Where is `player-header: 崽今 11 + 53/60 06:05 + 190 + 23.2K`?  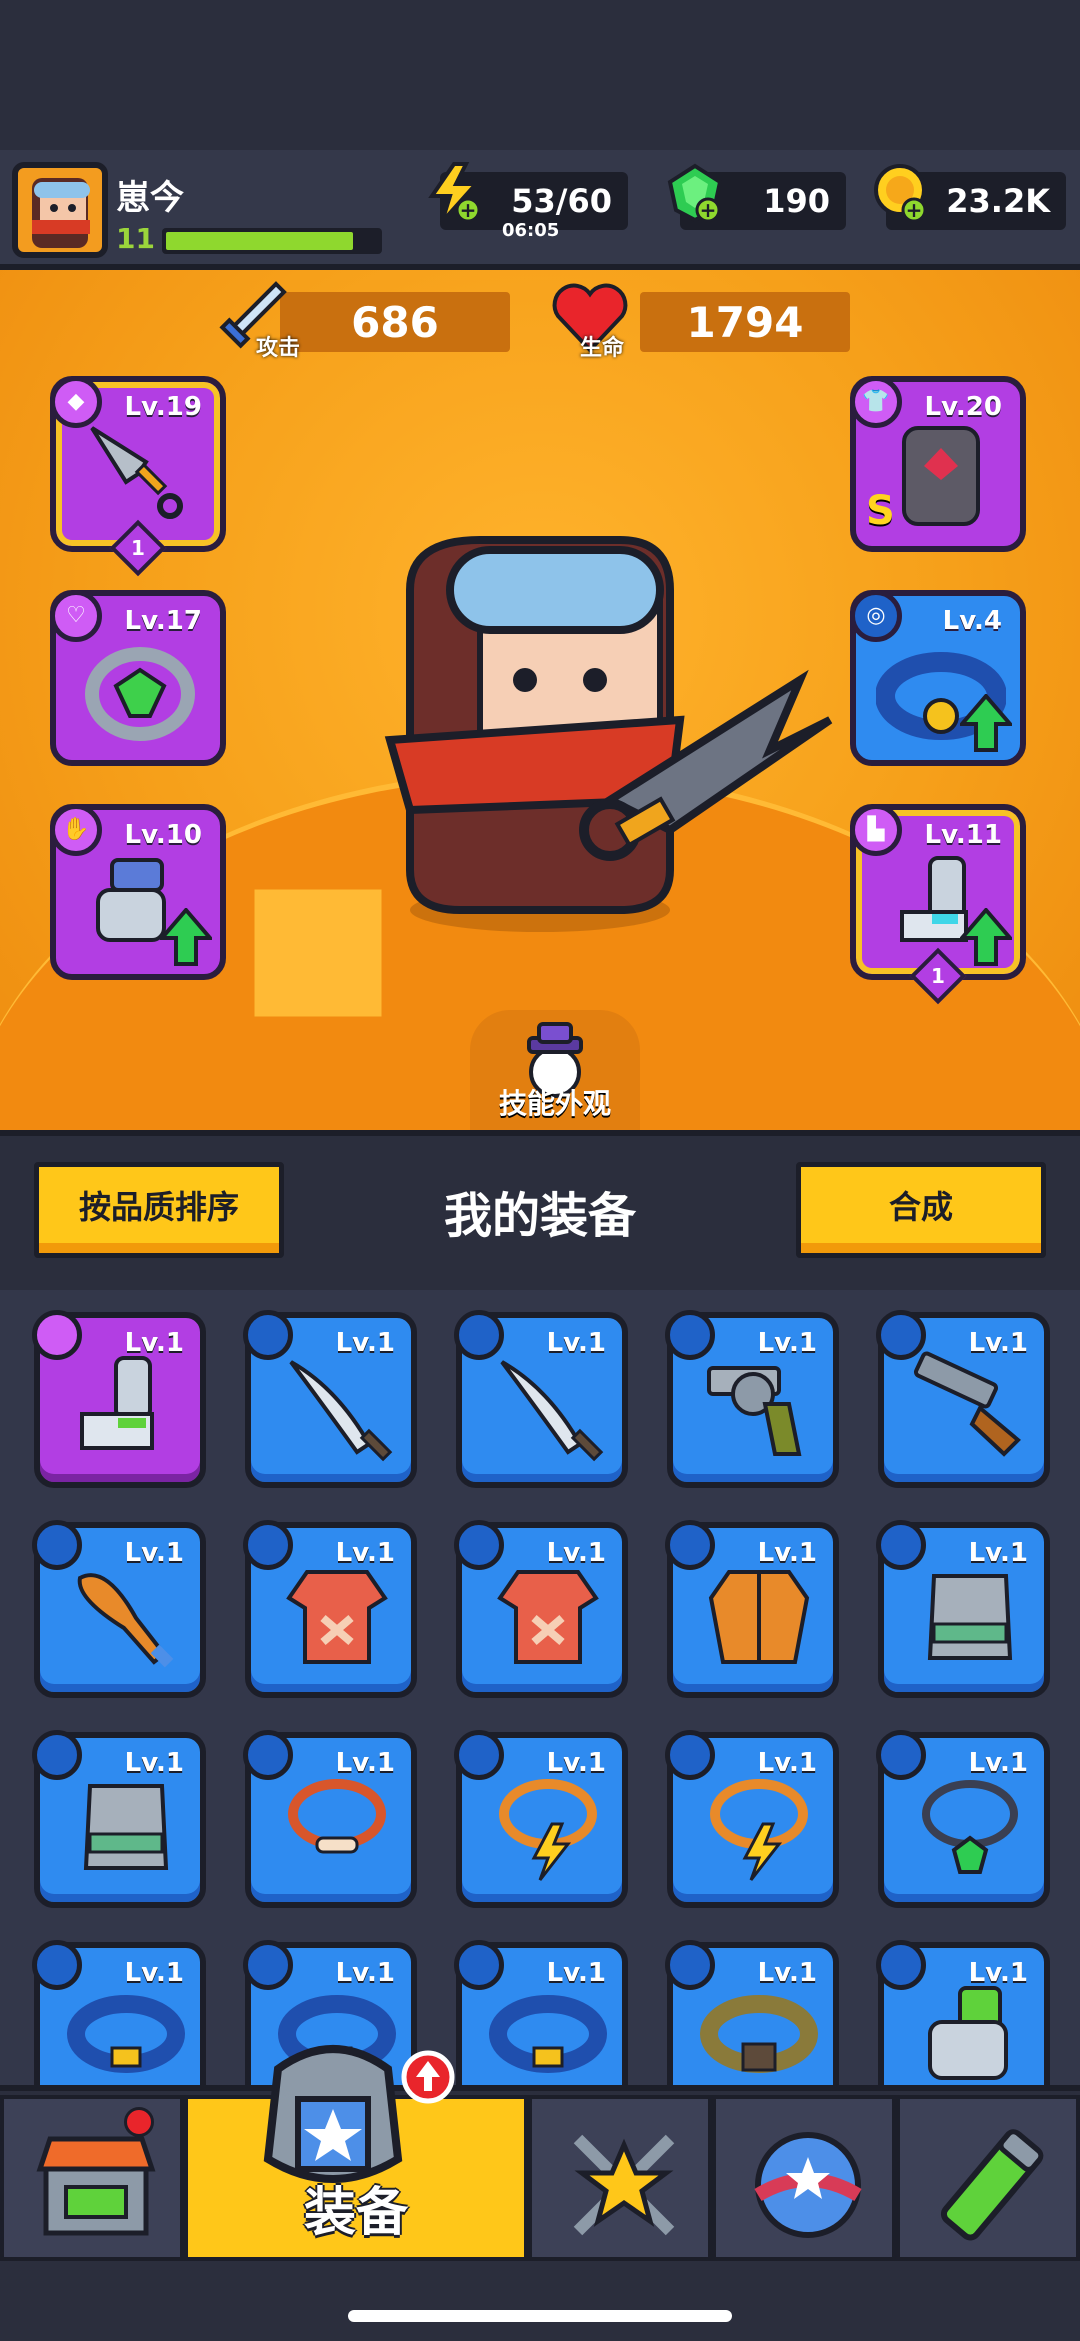
player-header: 崽今 11 + 53/60 06:05 + 190 + 23.2K is located at coordinates (540, 210).